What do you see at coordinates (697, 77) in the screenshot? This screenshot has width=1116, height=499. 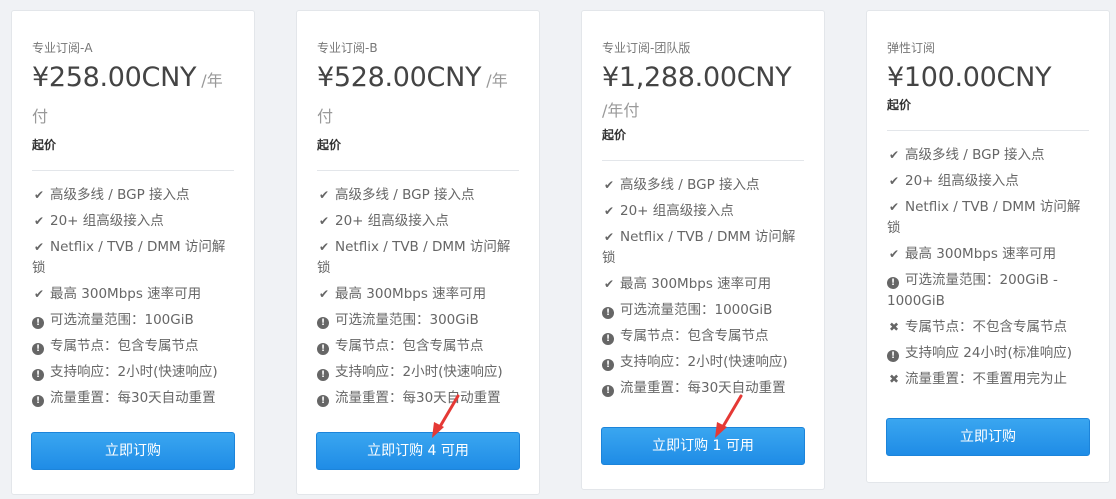 I see `plan-price: ¥1,288.00CNY` at bounding box center [697, 77].